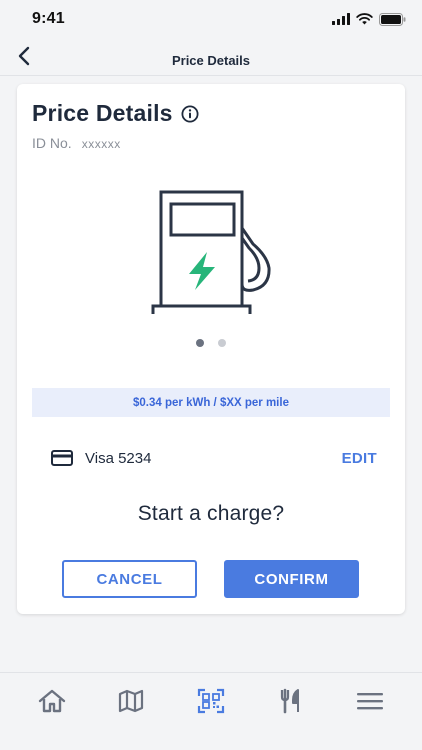 The width and height of the screenshot is (422, 750). Describe the element at coordinates (101, 144) in the screenshot. I see `id-value: xxxxxx` at that location.